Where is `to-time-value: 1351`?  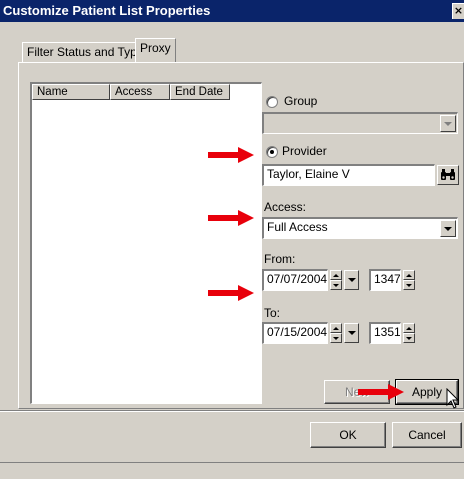 to-time-value: 1351 is located at coordinates (387, 332).